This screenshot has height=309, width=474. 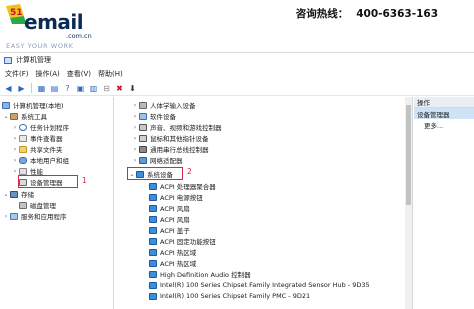 What do you see at coordinates (110, 74) in the screenshot?
I see `menu-help: 帮助(H)` at bounding box center [110, 74].